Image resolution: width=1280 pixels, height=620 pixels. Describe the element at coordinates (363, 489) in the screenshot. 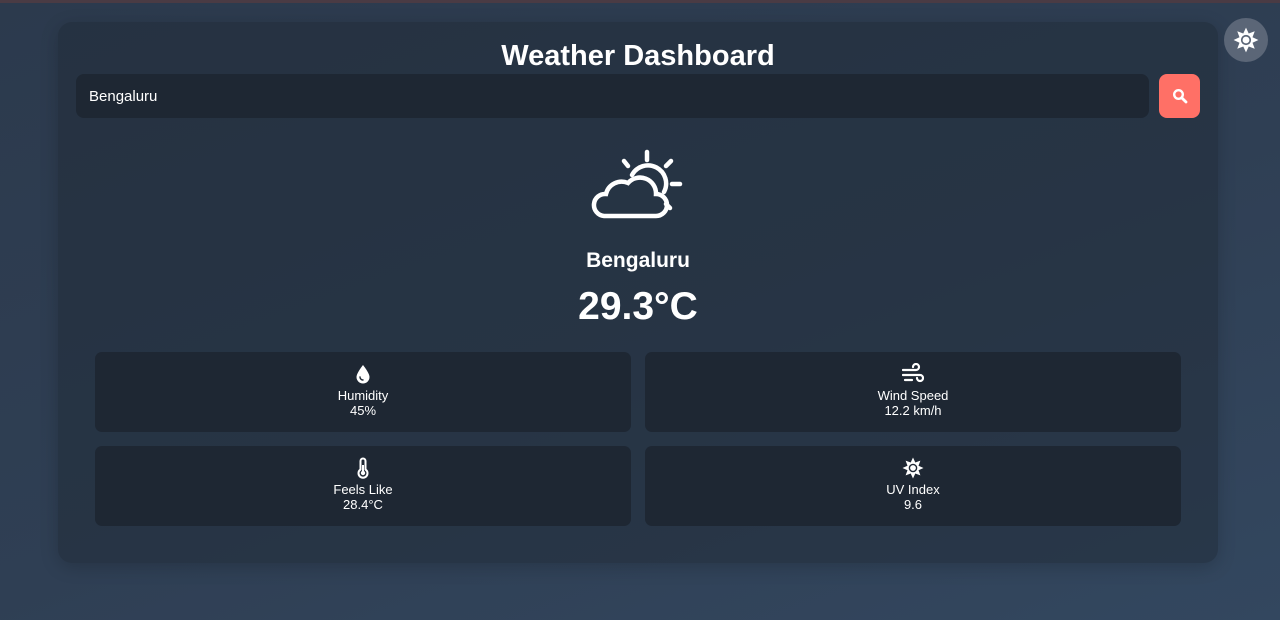

I see `feels-like-label: Feels Like` at that location.